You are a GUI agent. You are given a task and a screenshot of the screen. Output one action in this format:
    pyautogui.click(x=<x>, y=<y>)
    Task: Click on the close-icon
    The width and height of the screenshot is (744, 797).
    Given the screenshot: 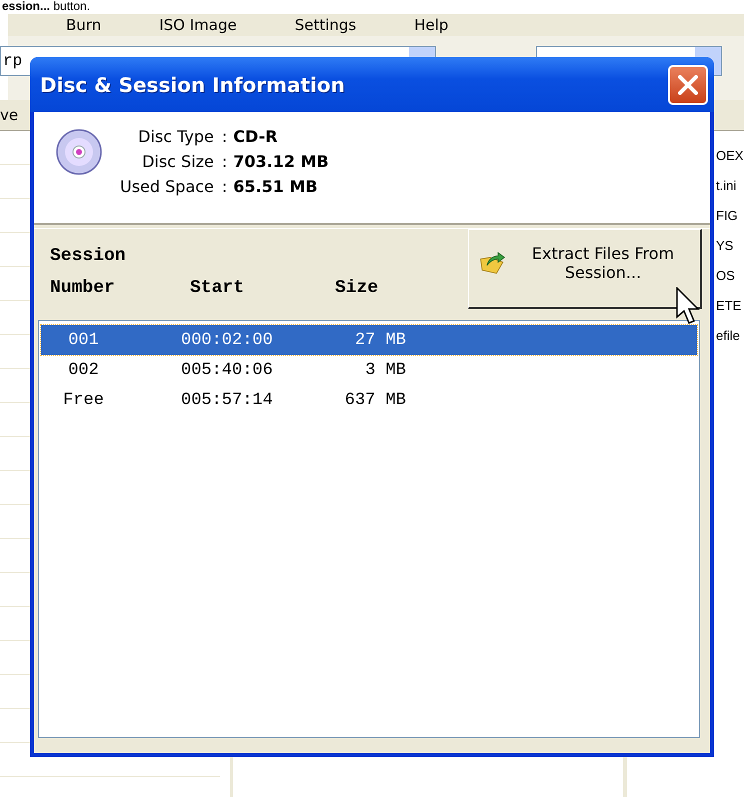 What is the action you would take?
    pyautogui.click(x=688, y=85)
    